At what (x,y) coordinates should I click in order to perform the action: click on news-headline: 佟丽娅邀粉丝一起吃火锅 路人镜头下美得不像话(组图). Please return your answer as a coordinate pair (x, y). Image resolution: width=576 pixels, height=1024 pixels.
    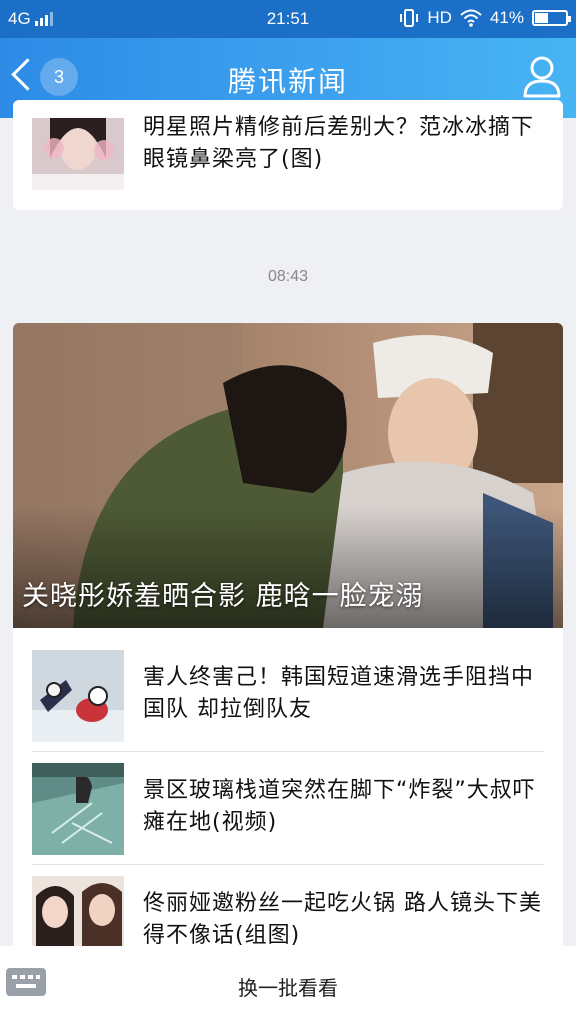
    Looking at the image, I should click on (343, 917).